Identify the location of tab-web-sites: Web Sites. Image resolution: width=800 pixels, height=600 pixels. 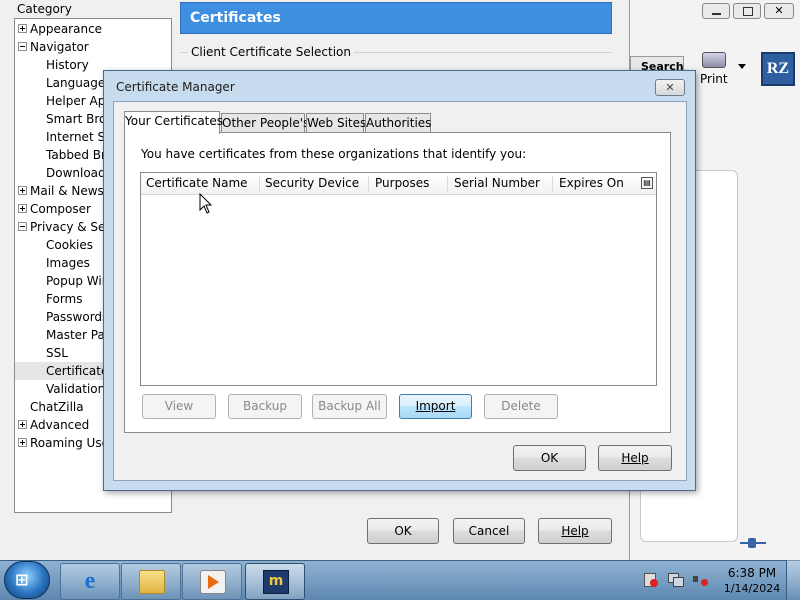
(336, 123).